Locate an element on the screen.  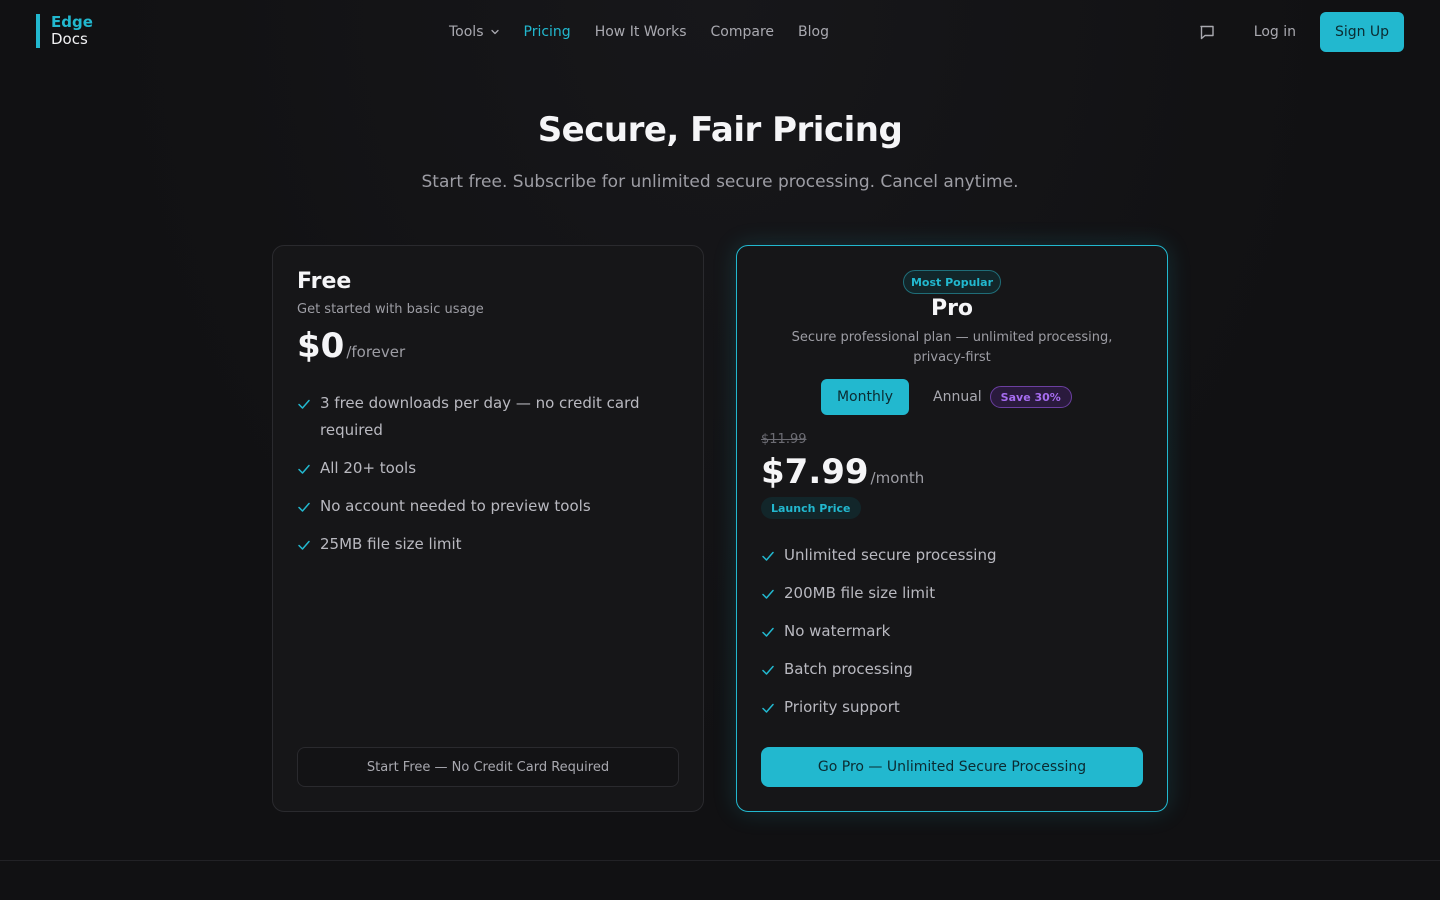
billing-toggle: Monthly Annual Save 30% is located at coordinates (946, 397).